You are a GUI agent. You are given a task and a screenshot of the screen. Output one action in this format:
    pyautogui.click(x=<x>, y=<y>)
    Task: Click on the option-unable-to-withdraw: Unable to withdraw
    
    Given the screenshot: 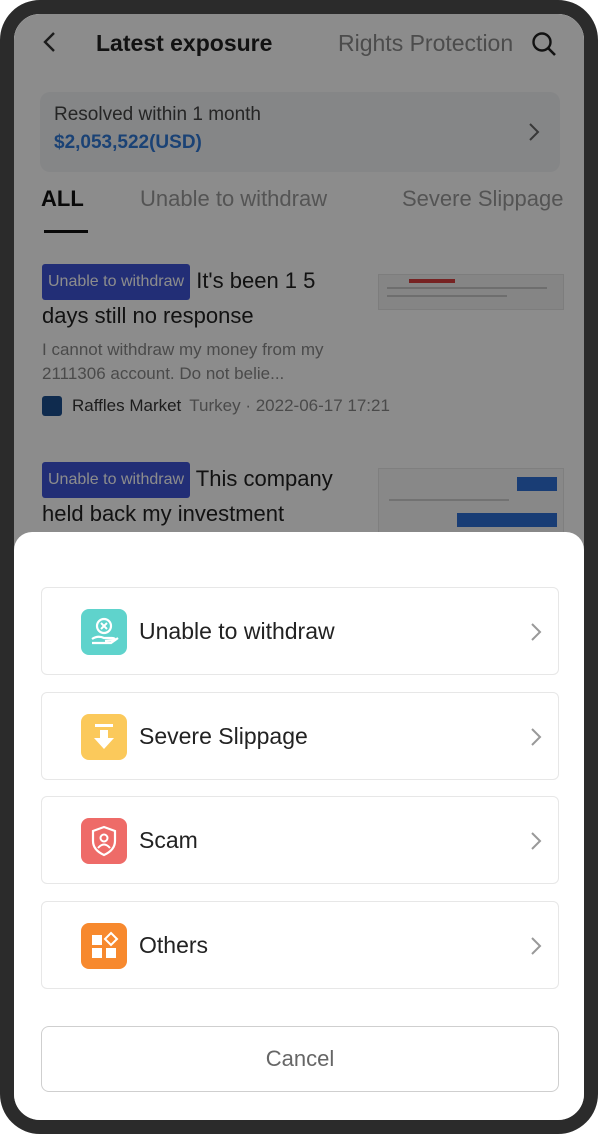 What is the action you would take?
    pyautogui.click(x=300, y=631)
    